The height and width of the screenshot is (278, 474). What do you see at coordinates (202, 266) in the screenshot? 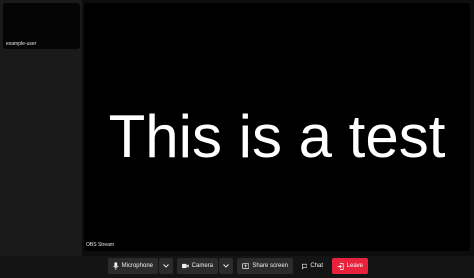
I see `camera-label: Camera` at bounding box center [202, 266].